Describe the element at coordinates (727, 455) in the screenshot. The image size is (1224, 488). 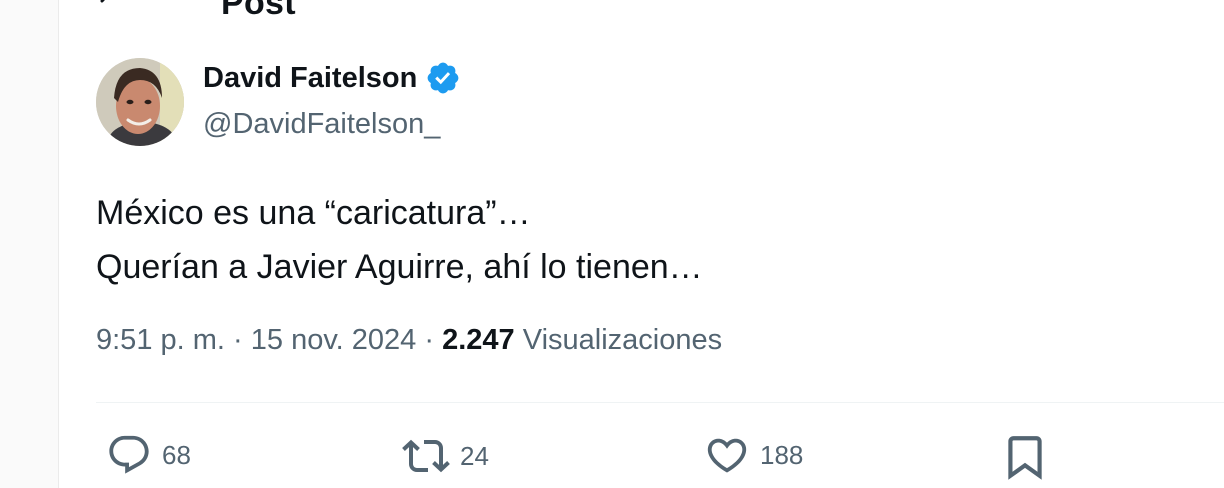
I see `like-icon` at that location.